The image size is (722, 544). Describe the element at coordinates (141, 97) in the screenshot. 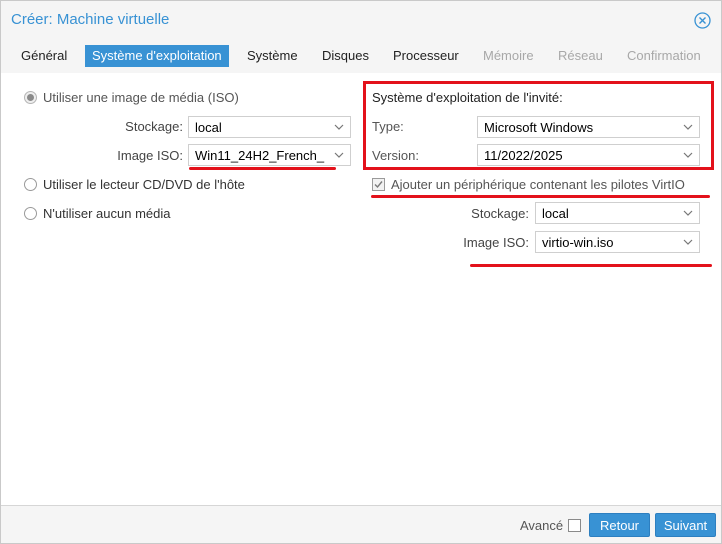

I see `radio-use-iso-label: Utiliser une image de média (ISO)` at that location.